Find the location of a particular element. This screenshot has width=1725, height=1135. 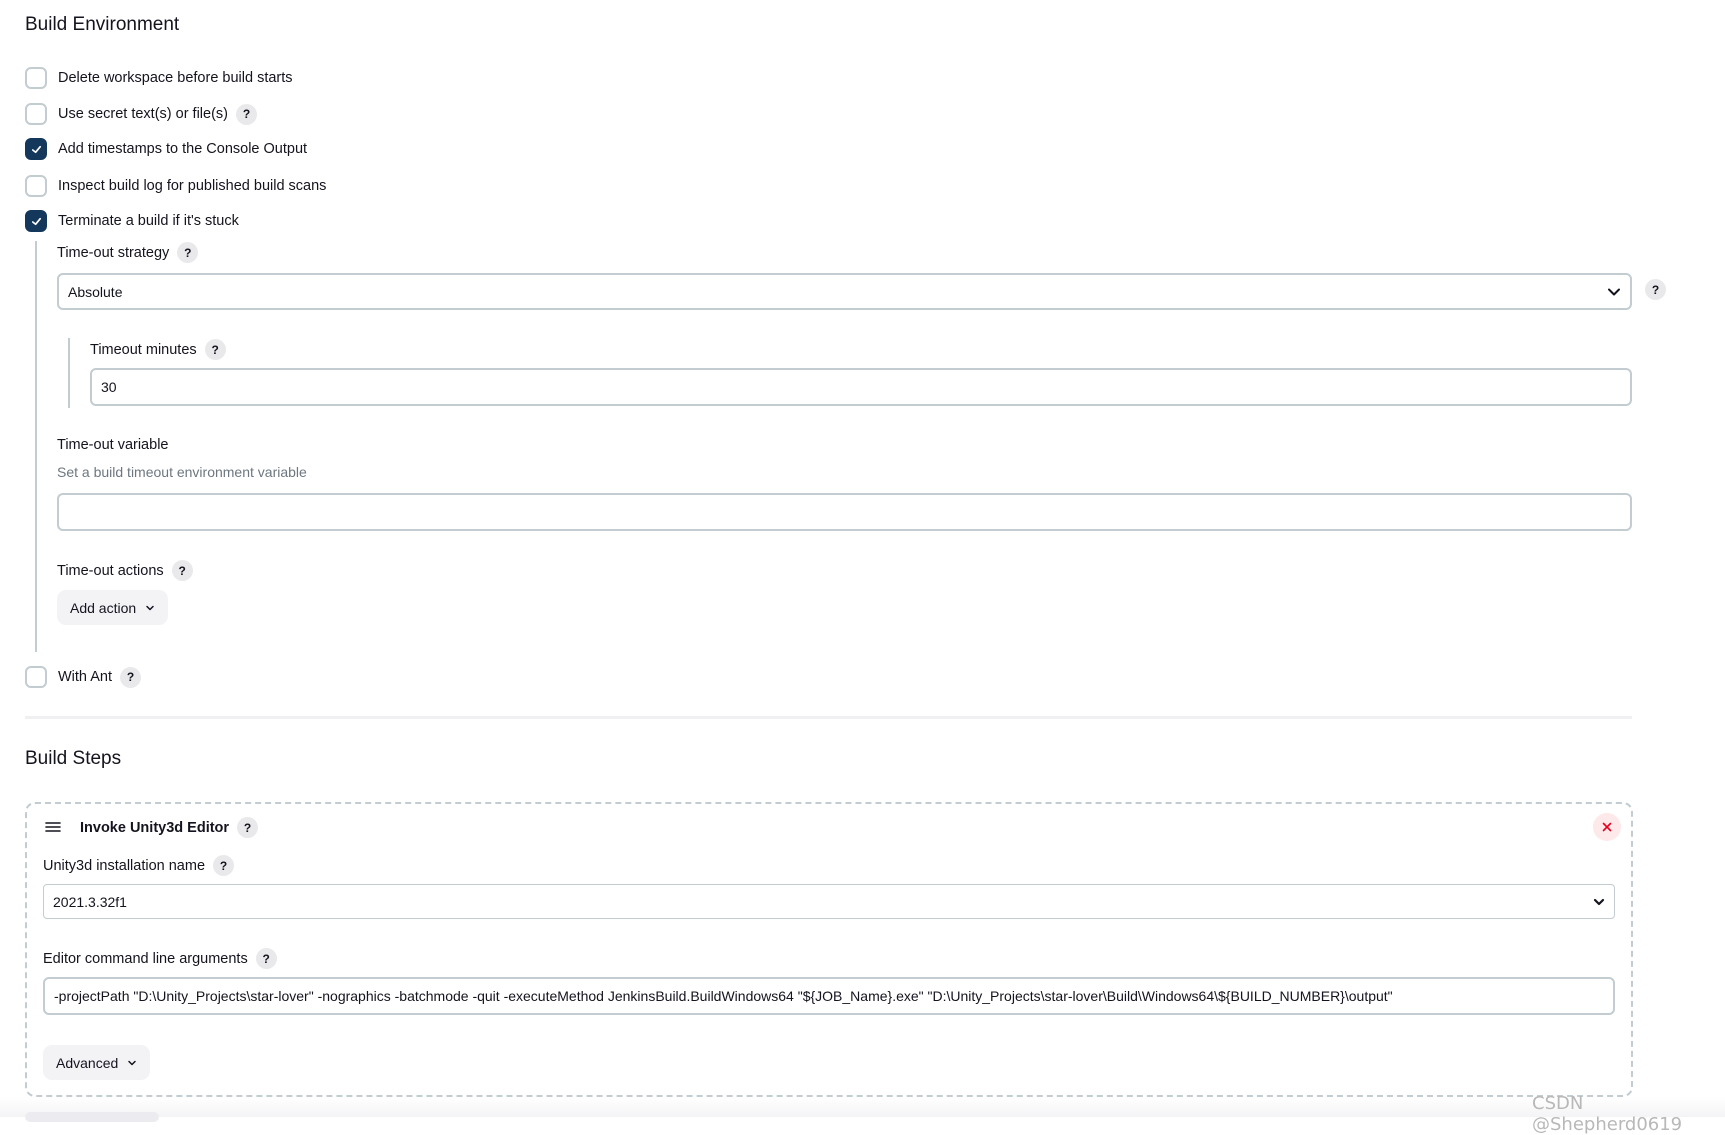

timeout-minutes-input: 30 is located at coordinates (861, 387).